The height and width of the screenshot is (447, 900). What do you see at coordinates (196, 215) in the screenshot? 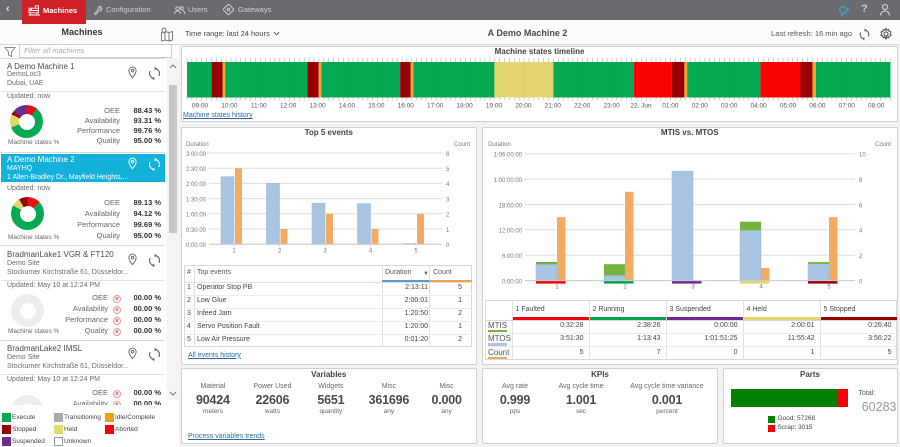
I see `svg-text: 1:00:00` at bounding box center [196, 215].